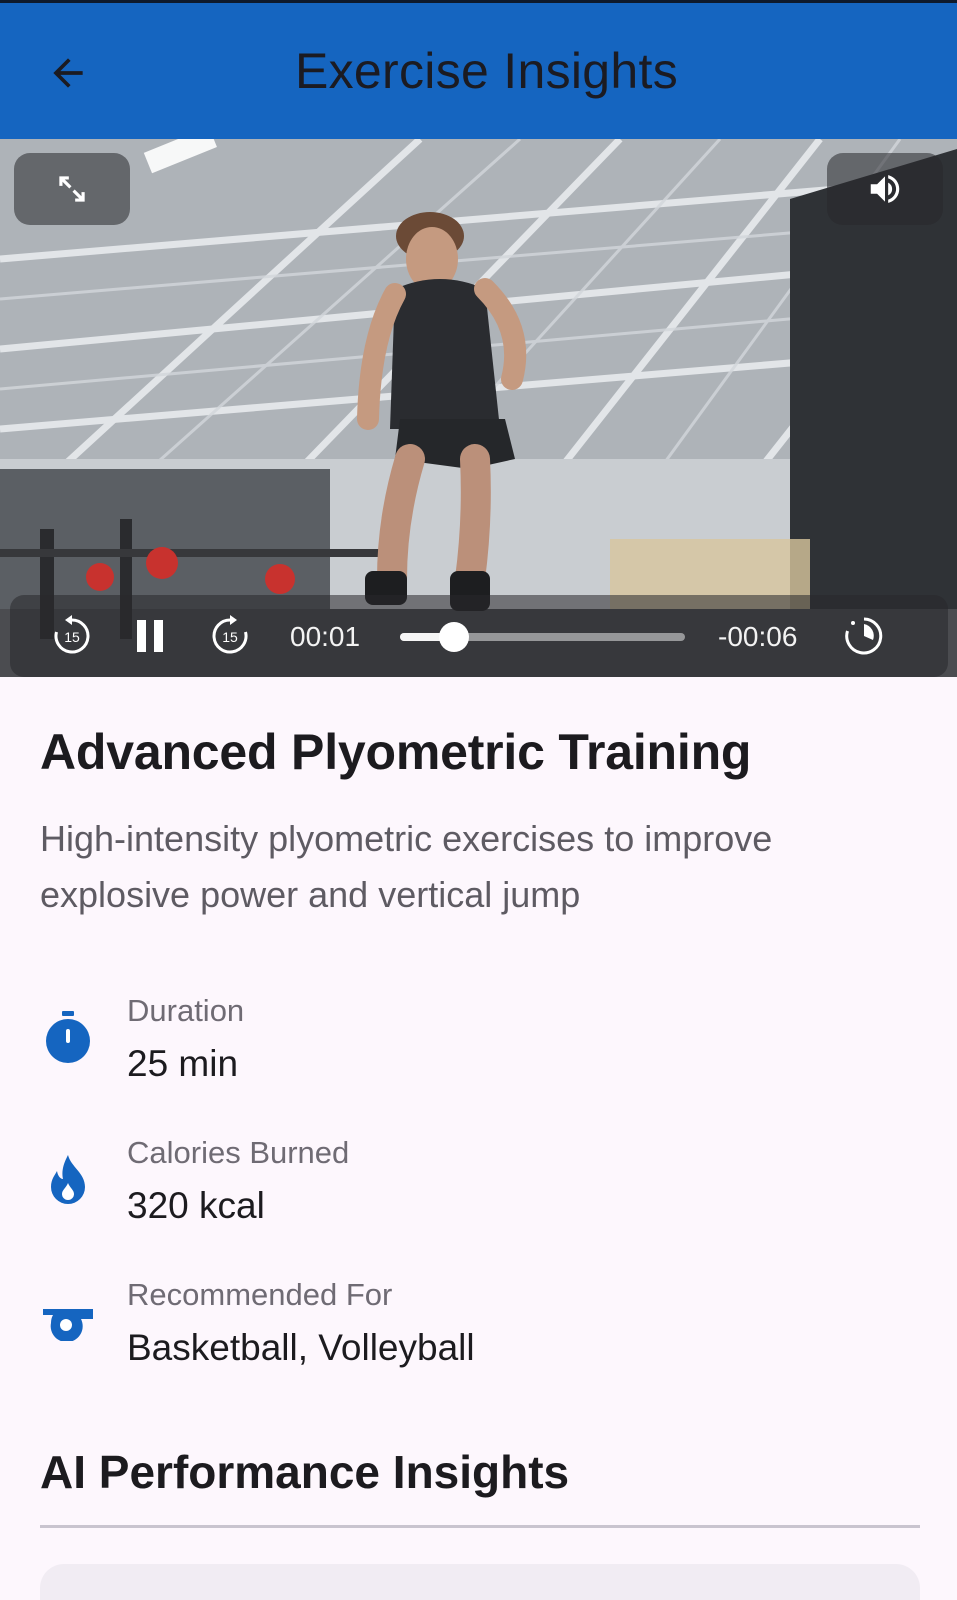 Image resolution: width=957 pixels, height=1600 pixels. I want to click on remaining-time: -00:06, so click(758, 636).